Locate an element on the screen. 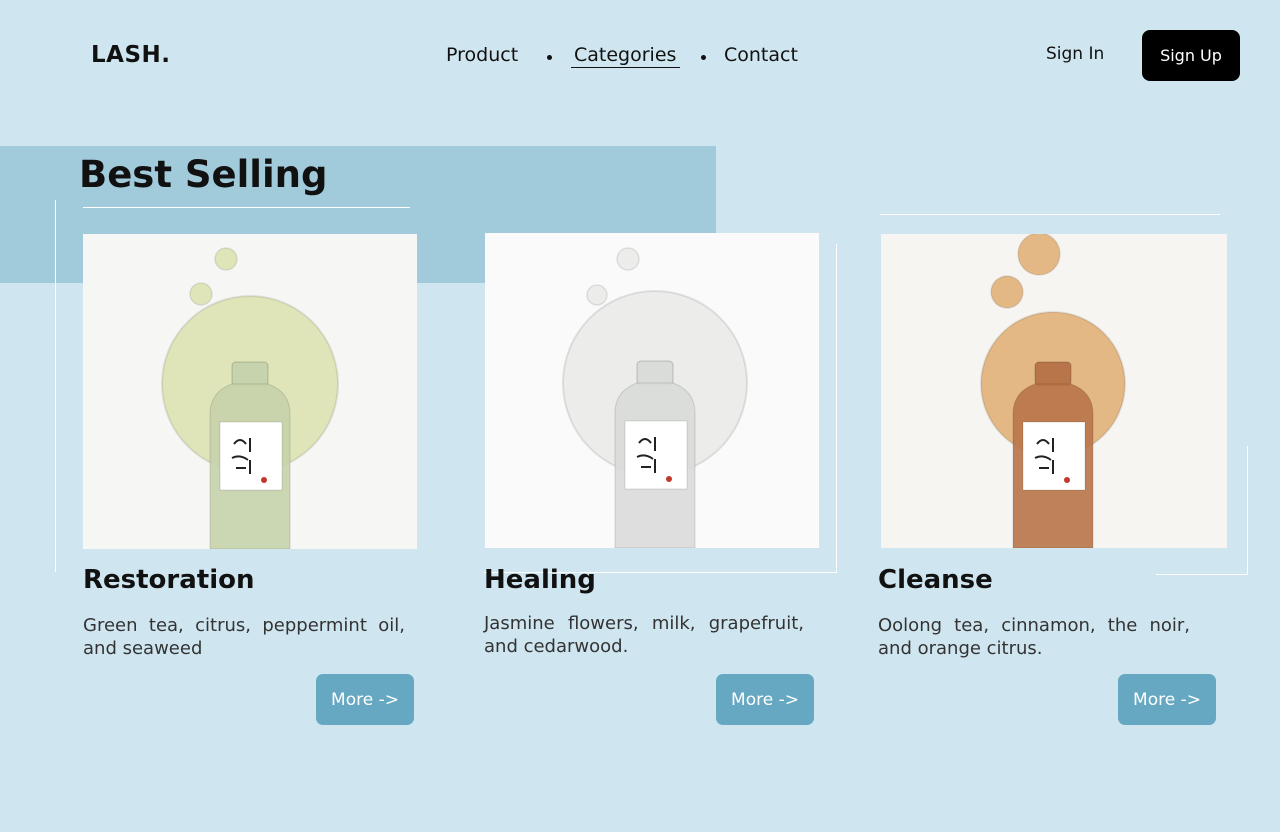 The width and height of the screenshot is (1280, 832). product-name: Restoration is located at coordinates (169, 580).